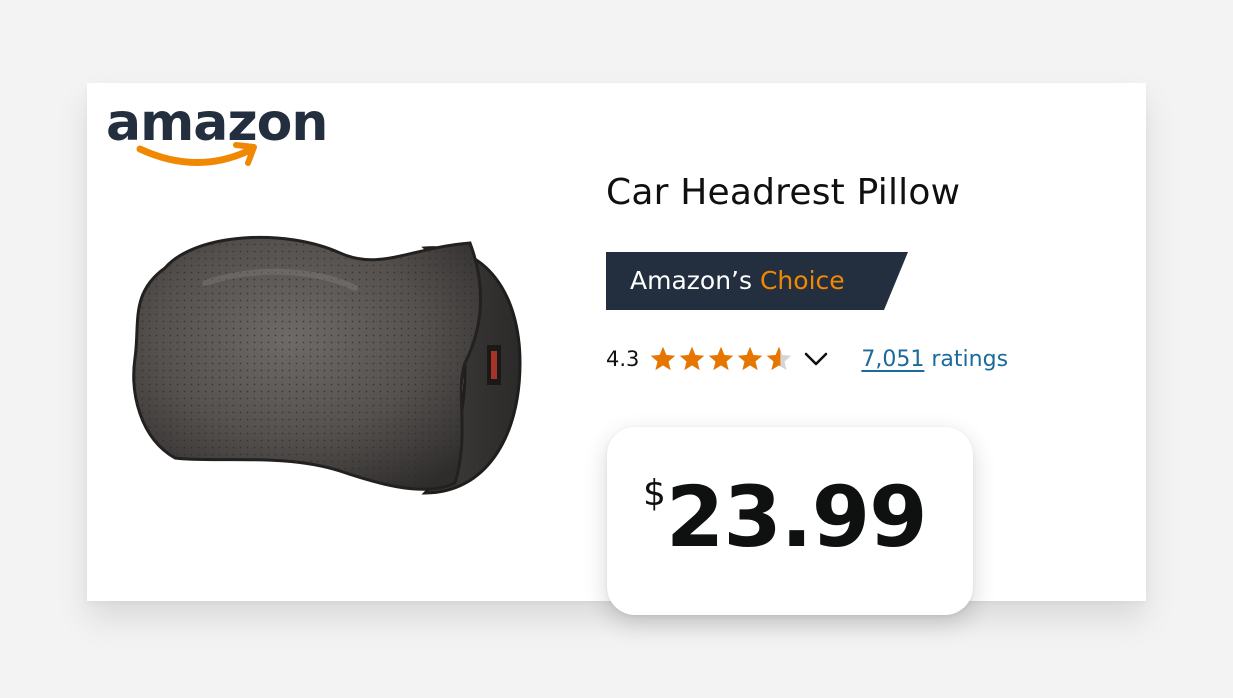  I want to click on amazon-logo: amazon, so click(222, 133).